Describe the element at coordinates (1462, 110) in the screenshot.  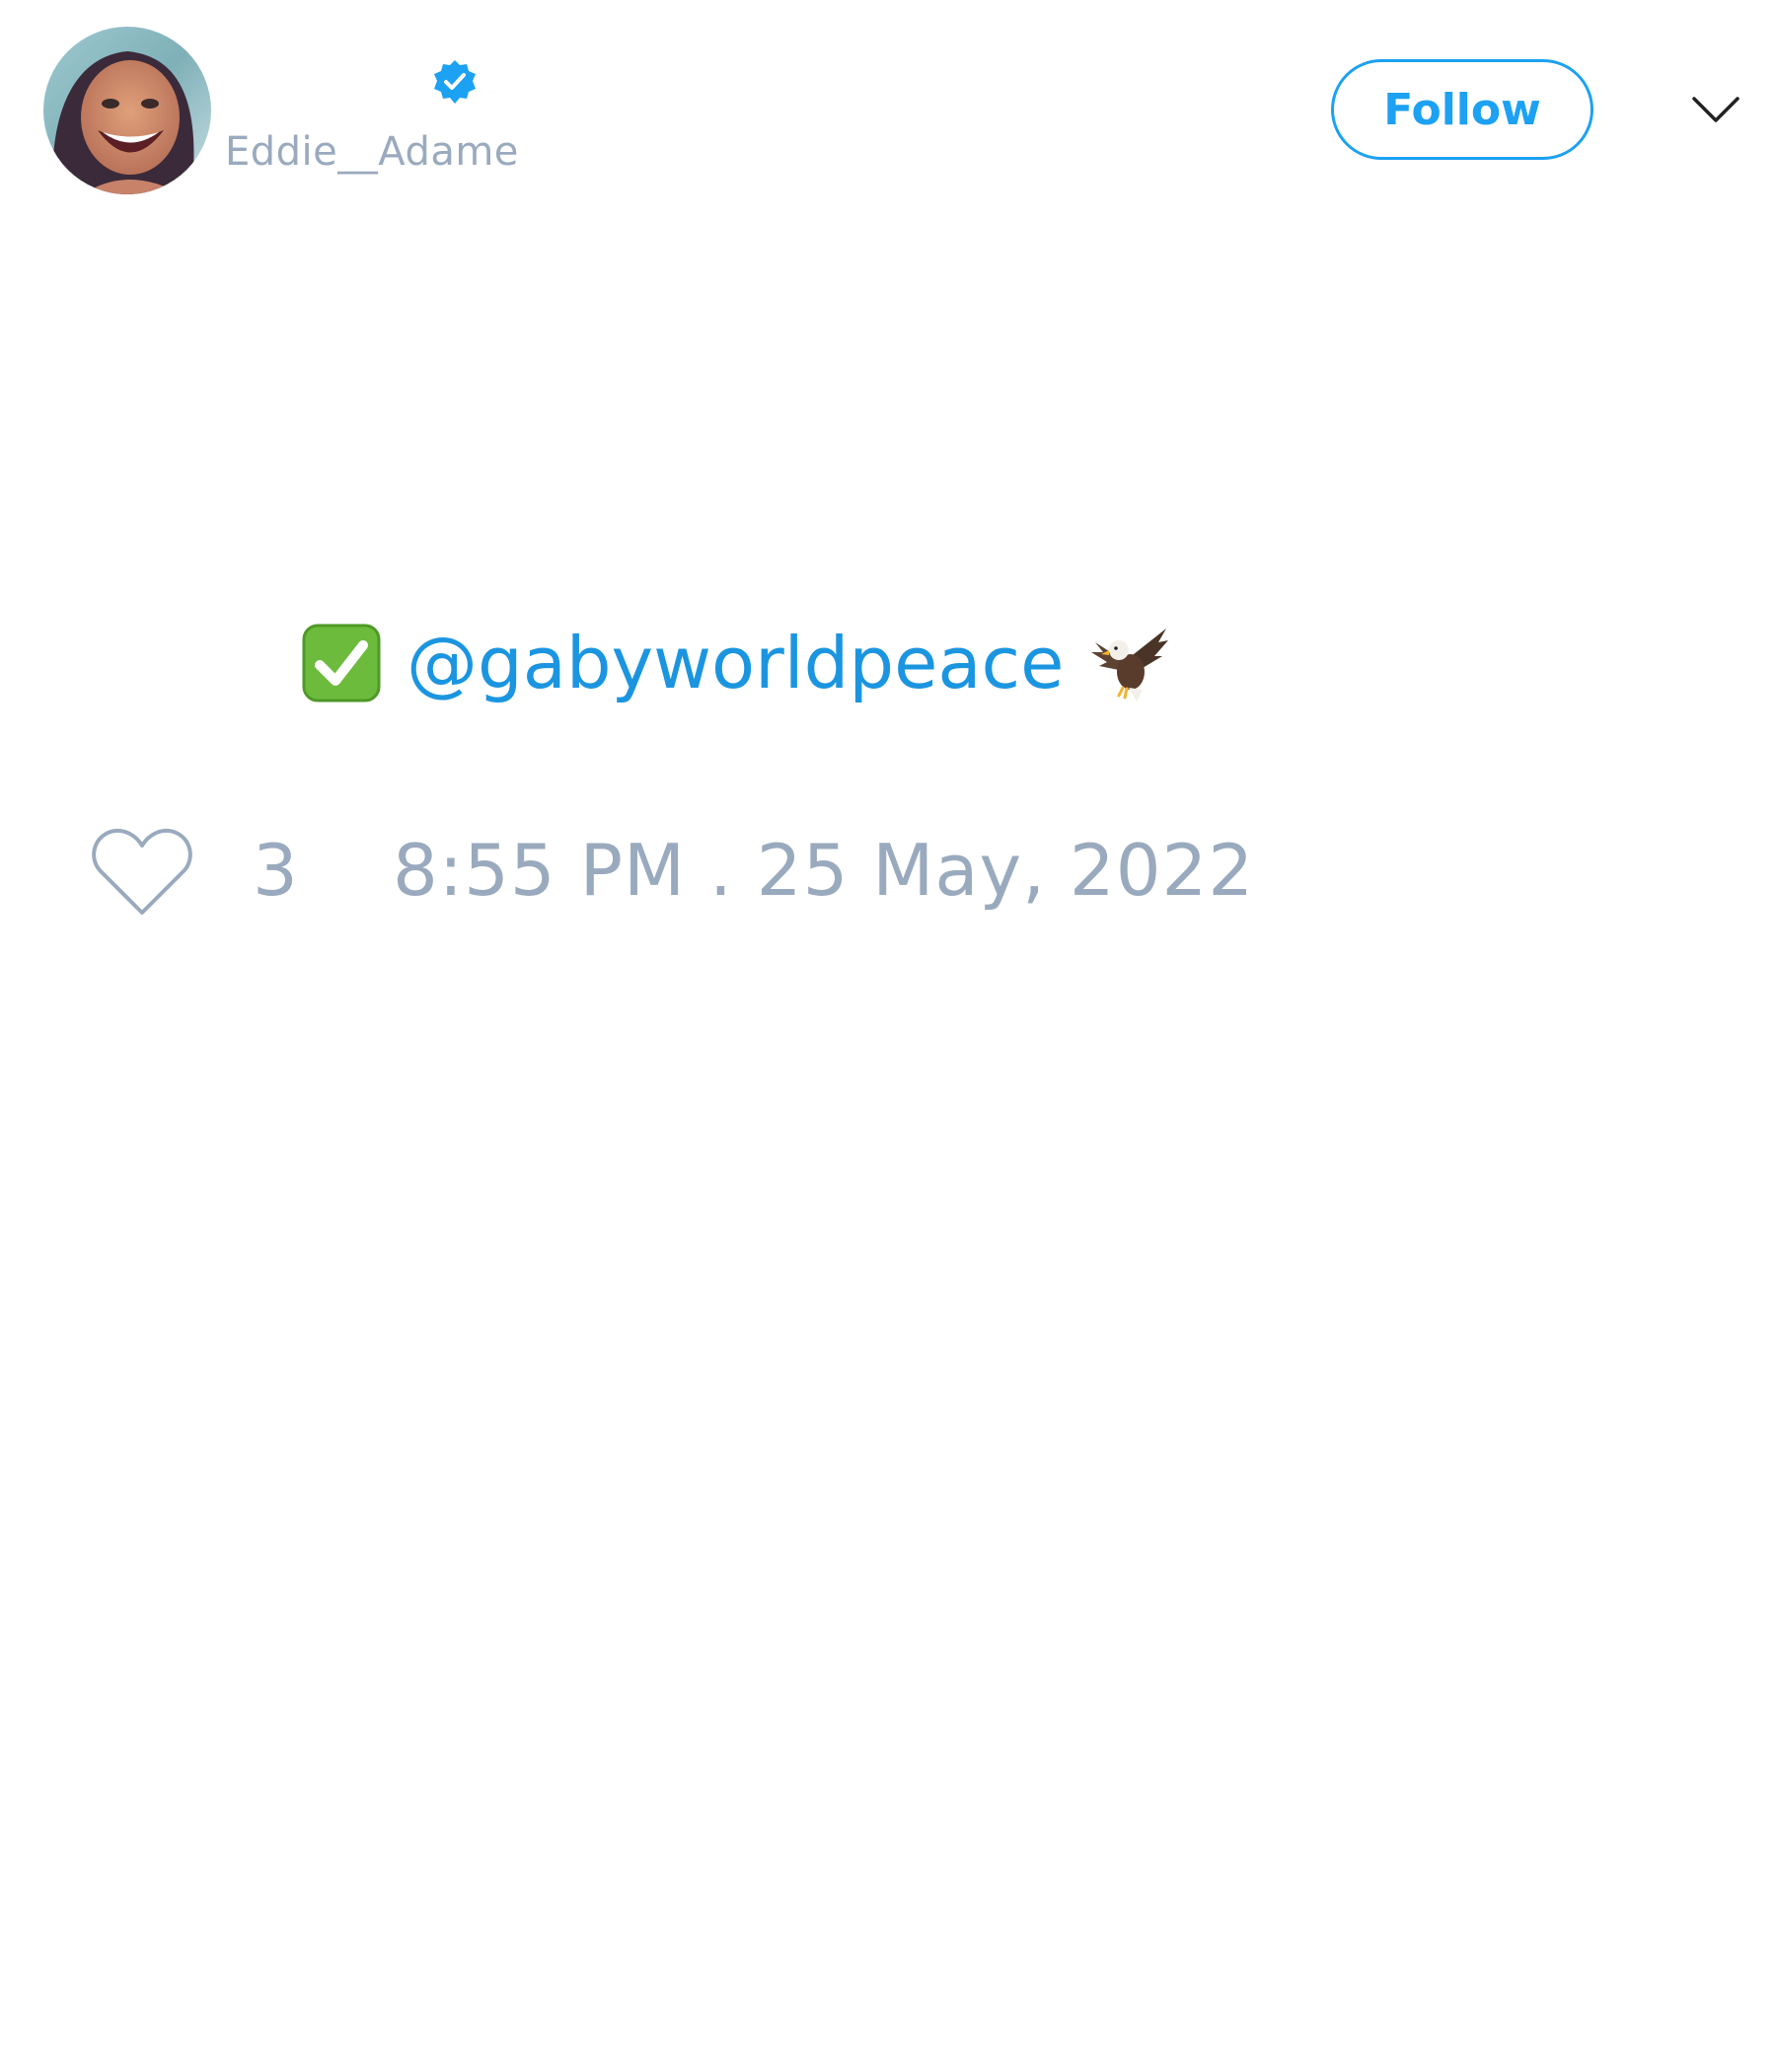
I see `follow-button: Follow` at that location.